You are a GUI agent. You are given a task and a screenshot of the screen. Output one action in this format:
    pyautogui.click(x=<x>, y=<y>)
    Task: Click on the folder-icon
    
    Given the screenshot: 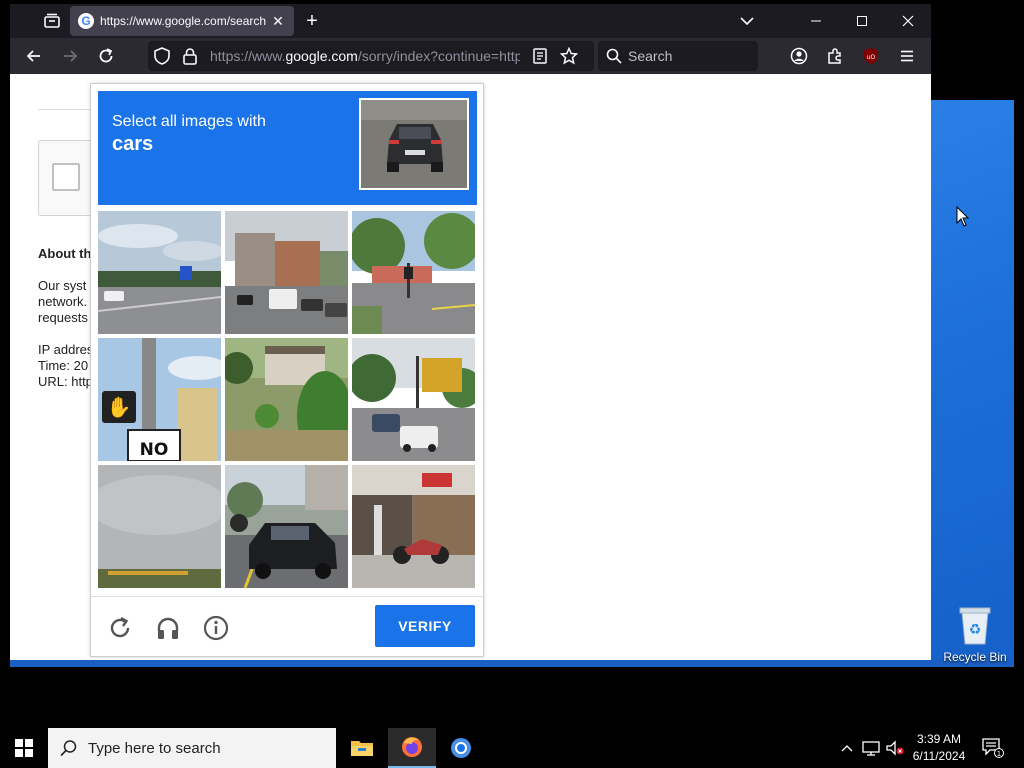 What is the action you would take?
    pyautogui.click(x=362, y=748)
    